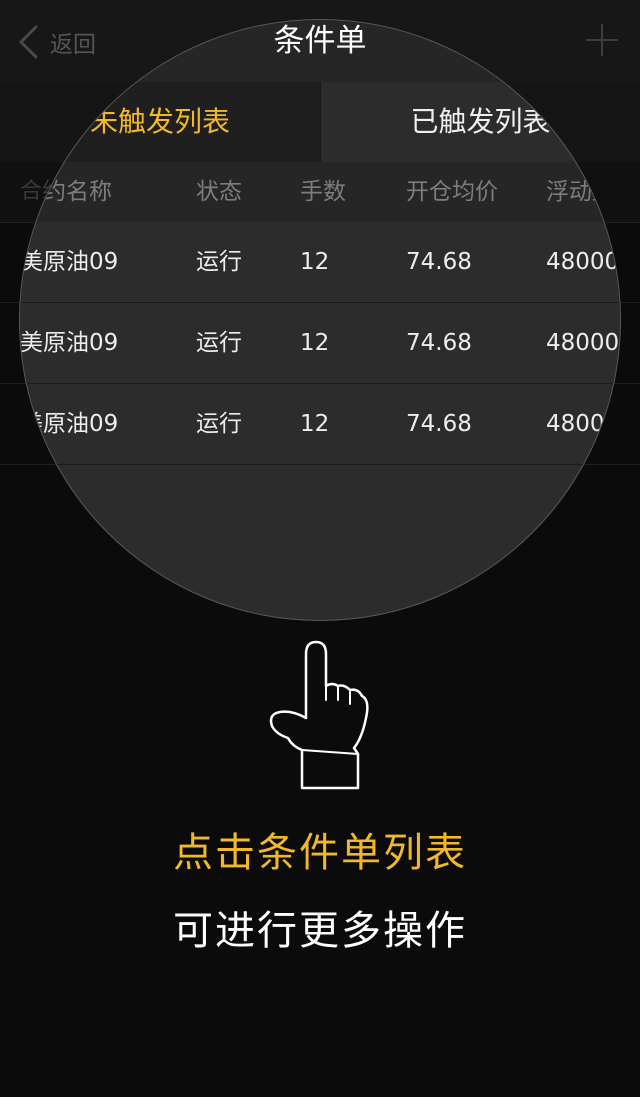 The image size is (640, 1097). I want to click on pointing-hand-icon, so click(319, 715).